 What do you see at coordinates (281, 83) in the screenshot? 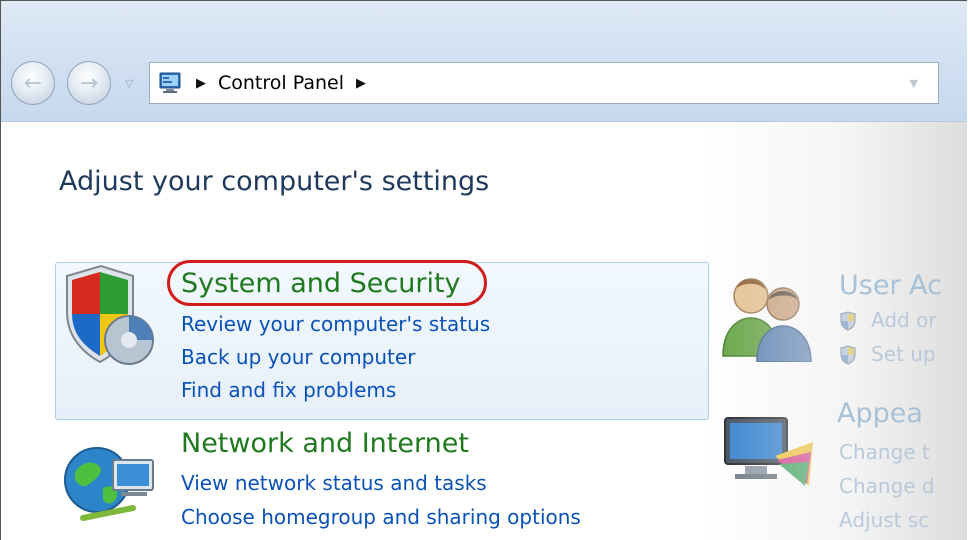
I see `breadcrumb-control-panel: Control Panel` at bounding box center [281, 83].